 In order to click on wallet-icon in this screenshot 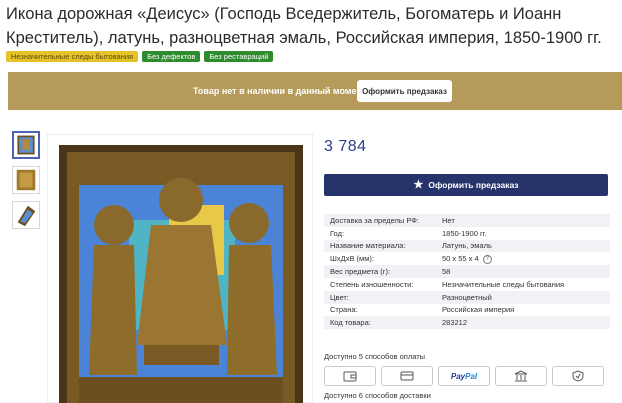, I will do `click(350, 376)`.